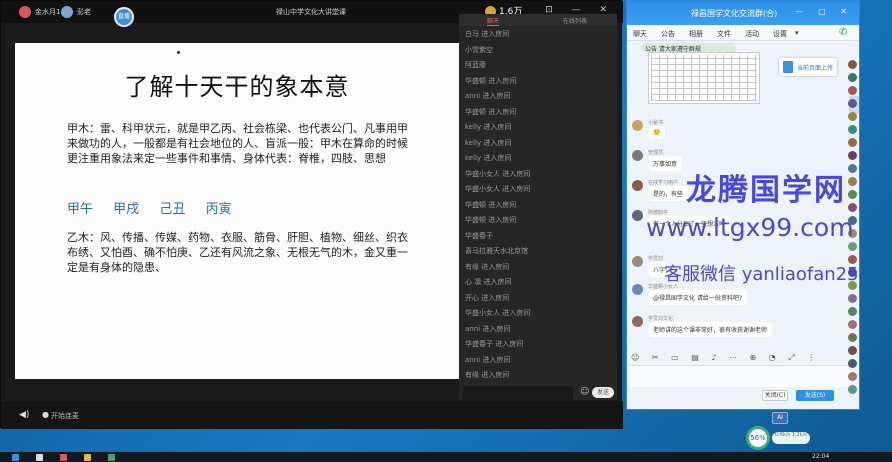 Image resolution: width=892 pixels, height=462 pixels. Describe the element at coordinates (446, 457) in the screenshot. I see `taskbar: 22:04` at that location.